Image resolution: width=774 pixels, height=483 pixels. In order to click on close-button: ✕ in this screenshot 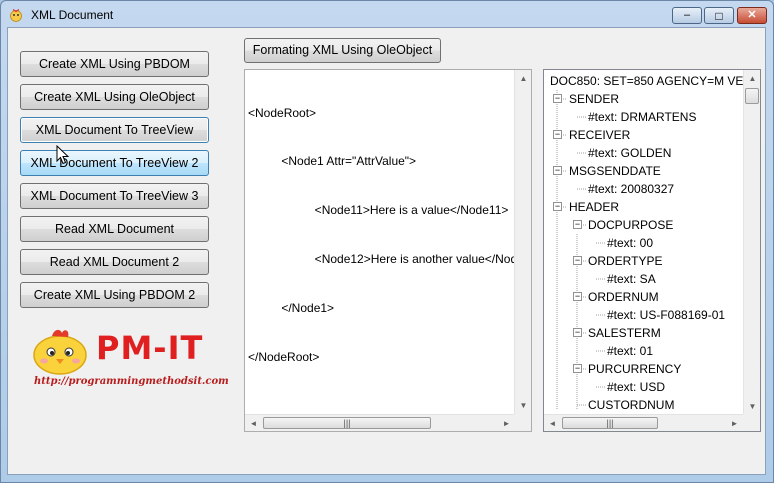, I will do `click(752, 15)`.